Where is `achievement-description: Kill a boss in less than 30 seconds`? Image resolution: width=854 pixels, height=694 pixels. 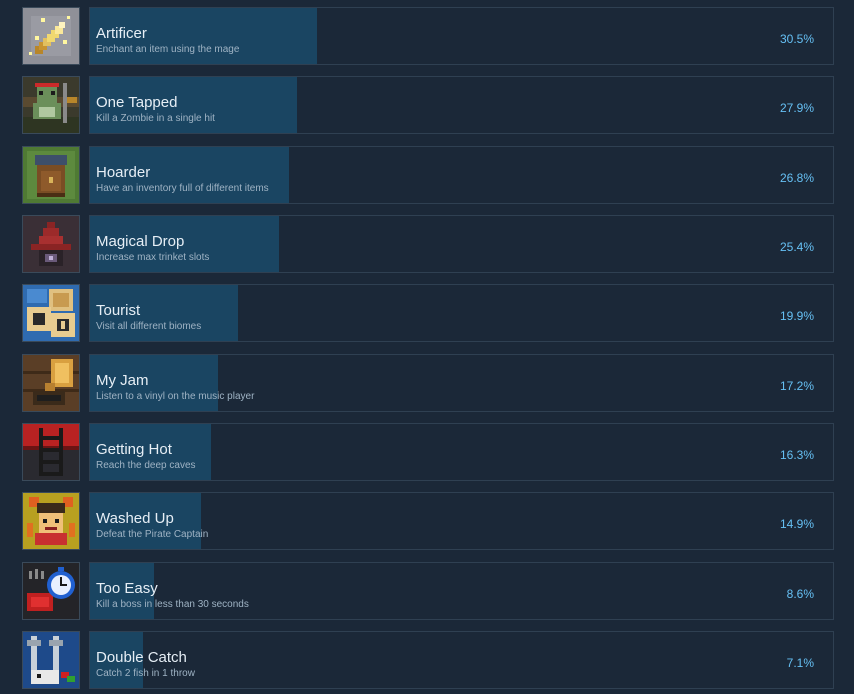
achievement-description: Kill a boss in less than 30 seconds is located at coordinates (172, 604).